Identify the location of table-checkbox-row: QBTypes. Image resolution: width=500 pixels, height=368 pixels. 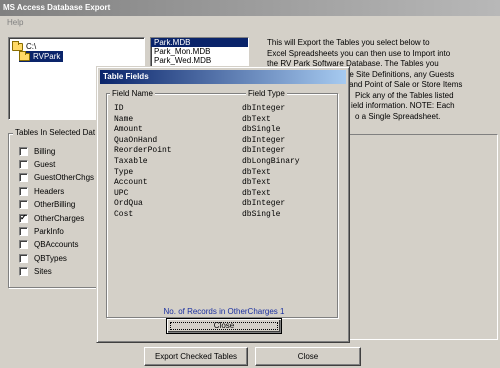
(43, 258).